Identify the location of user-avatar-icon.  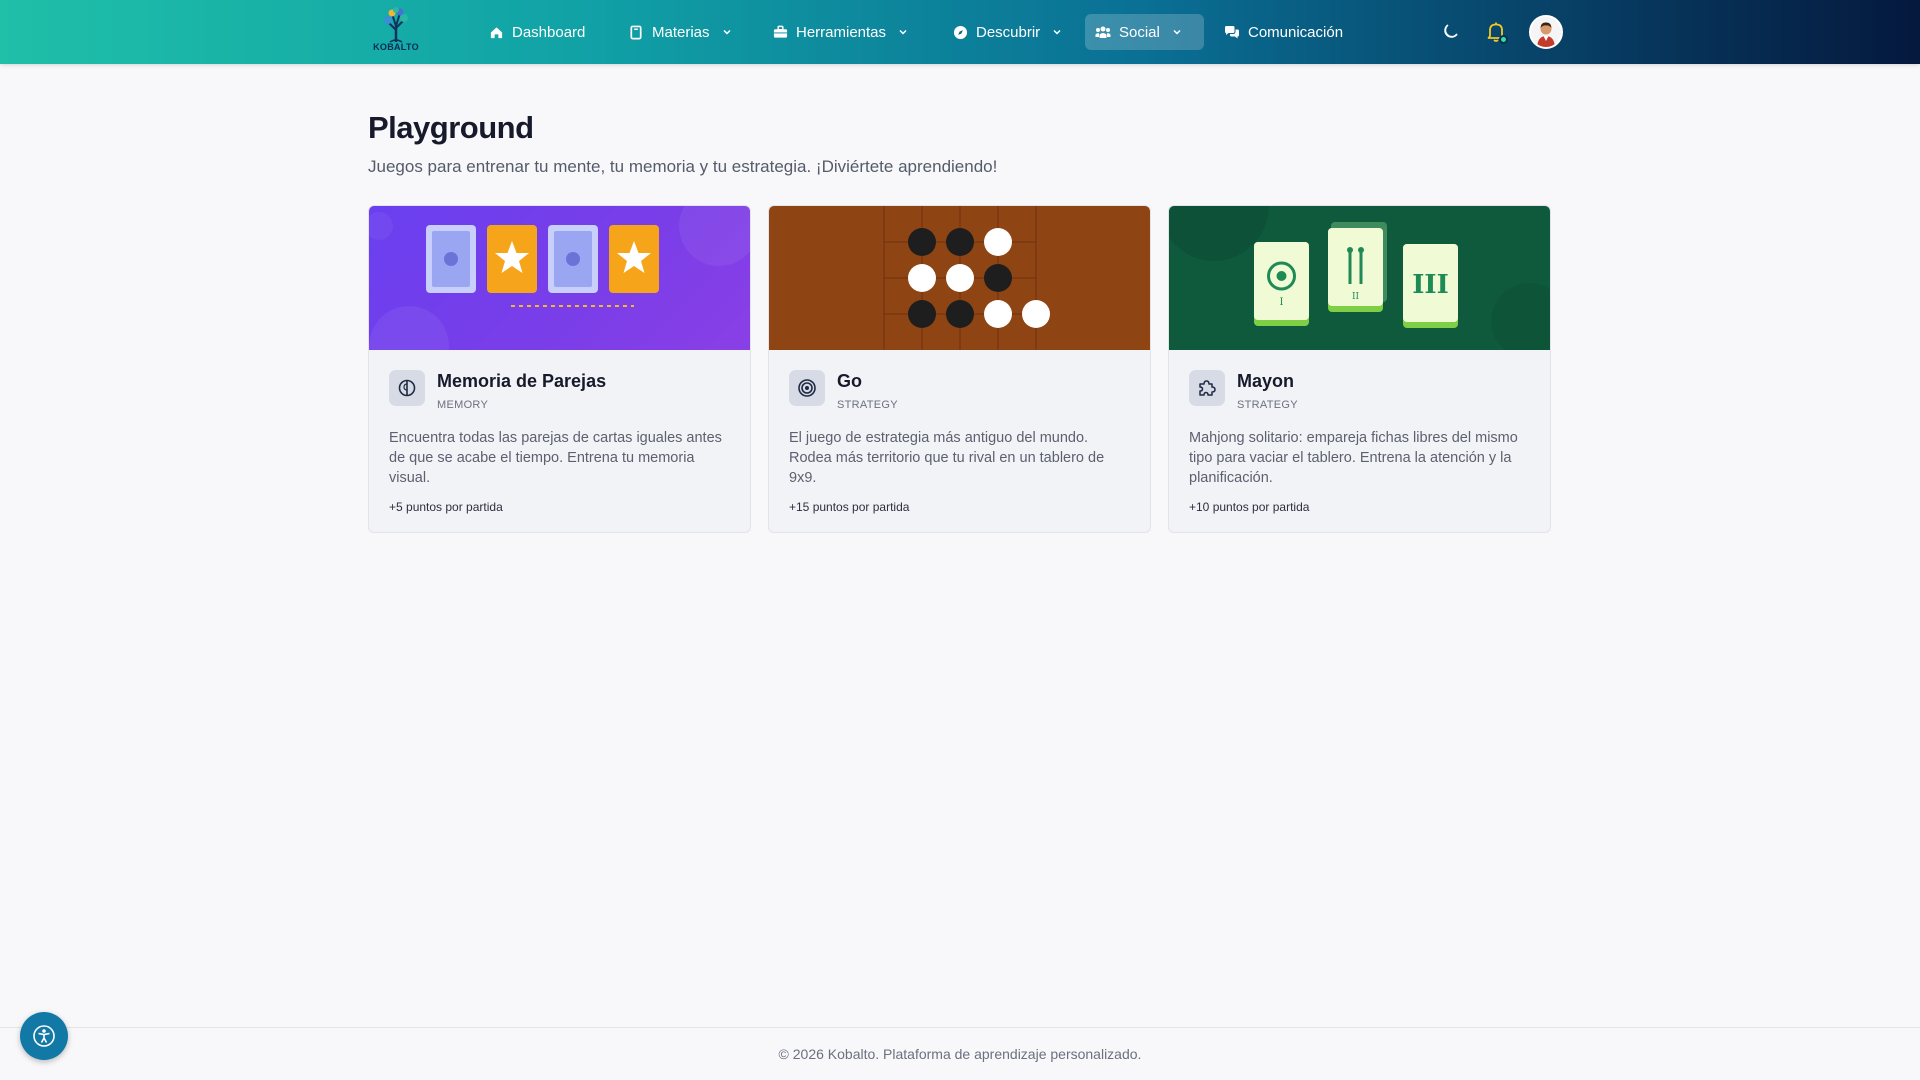
(1546, 32).